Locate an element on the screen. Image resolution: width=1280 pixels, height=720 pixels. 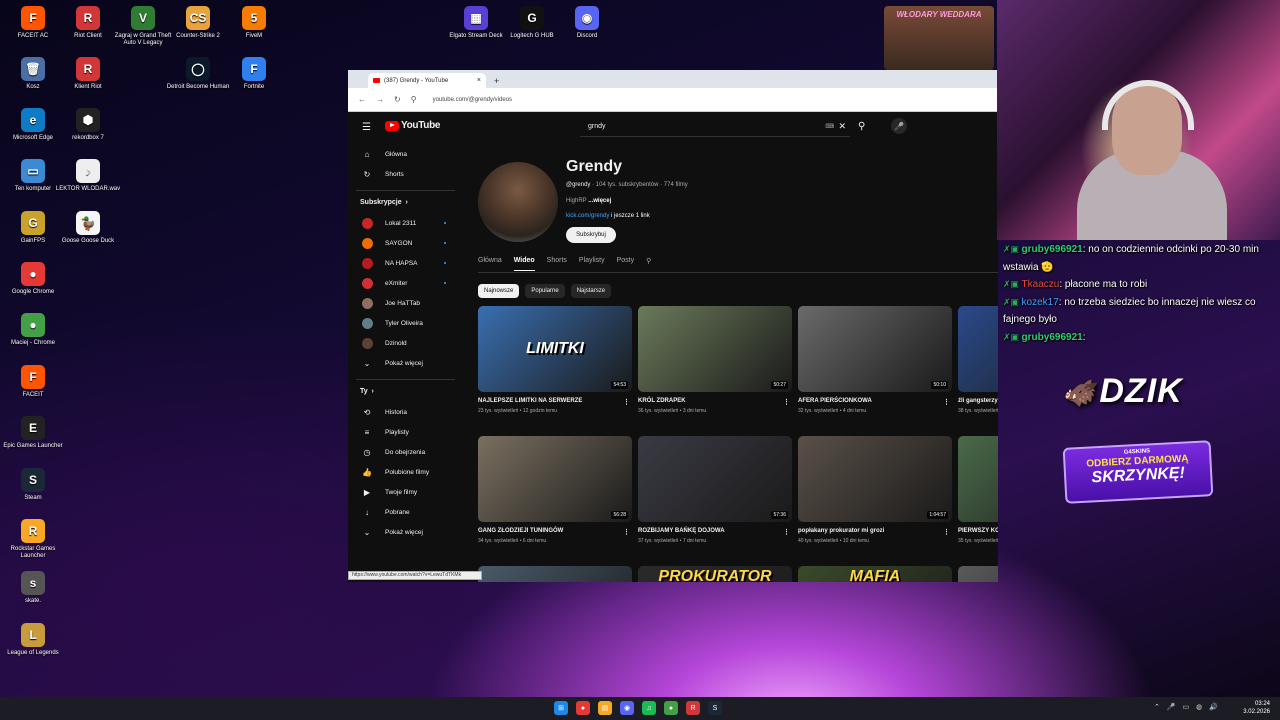
tab-wideo: Wideo is located at coordinates (524, 264).